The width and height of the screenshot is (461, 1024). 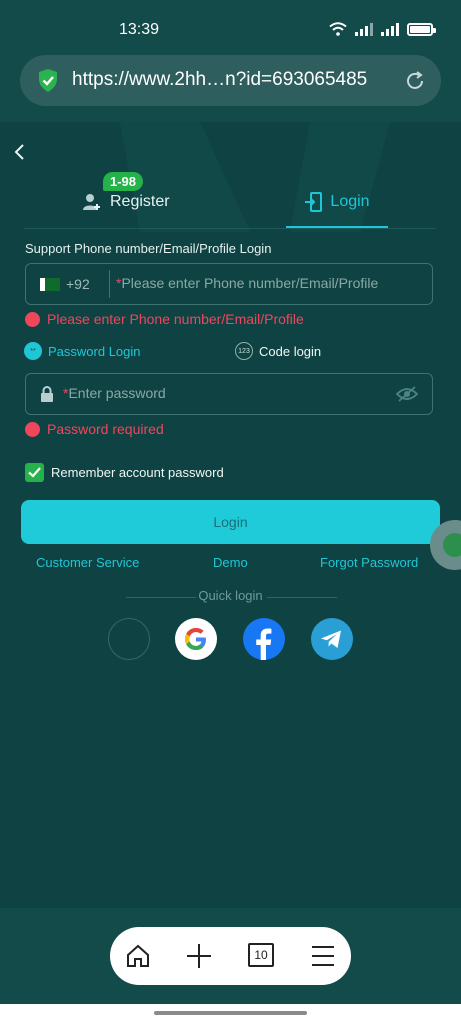 I want to click on home-indicator, so click(x=230, y=1013).